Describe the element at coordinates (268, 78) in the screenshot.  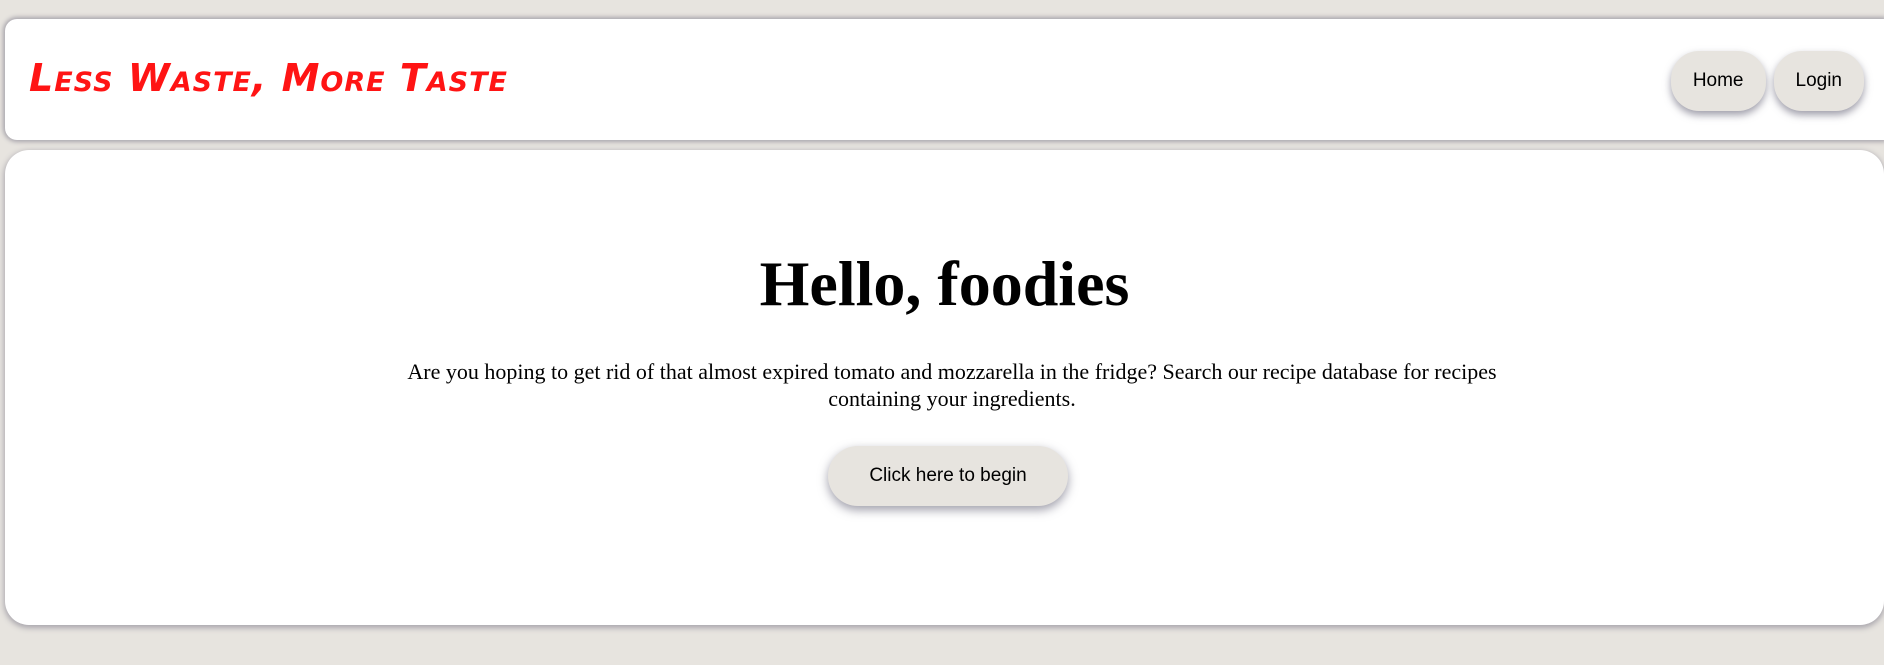
I see `site-logo-text: Less Waste, More Taste` at that location.